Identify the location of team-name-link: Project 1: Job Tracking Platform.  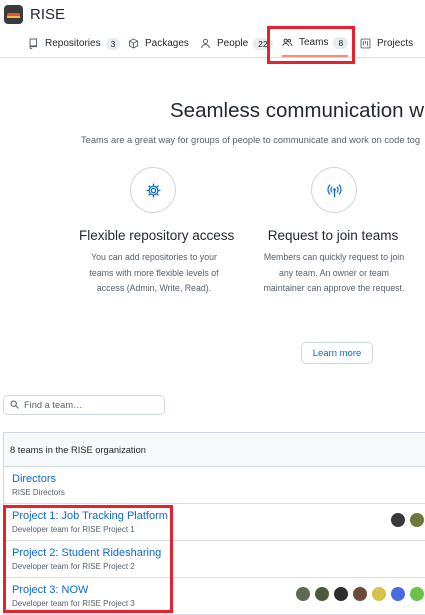
(218, 516).